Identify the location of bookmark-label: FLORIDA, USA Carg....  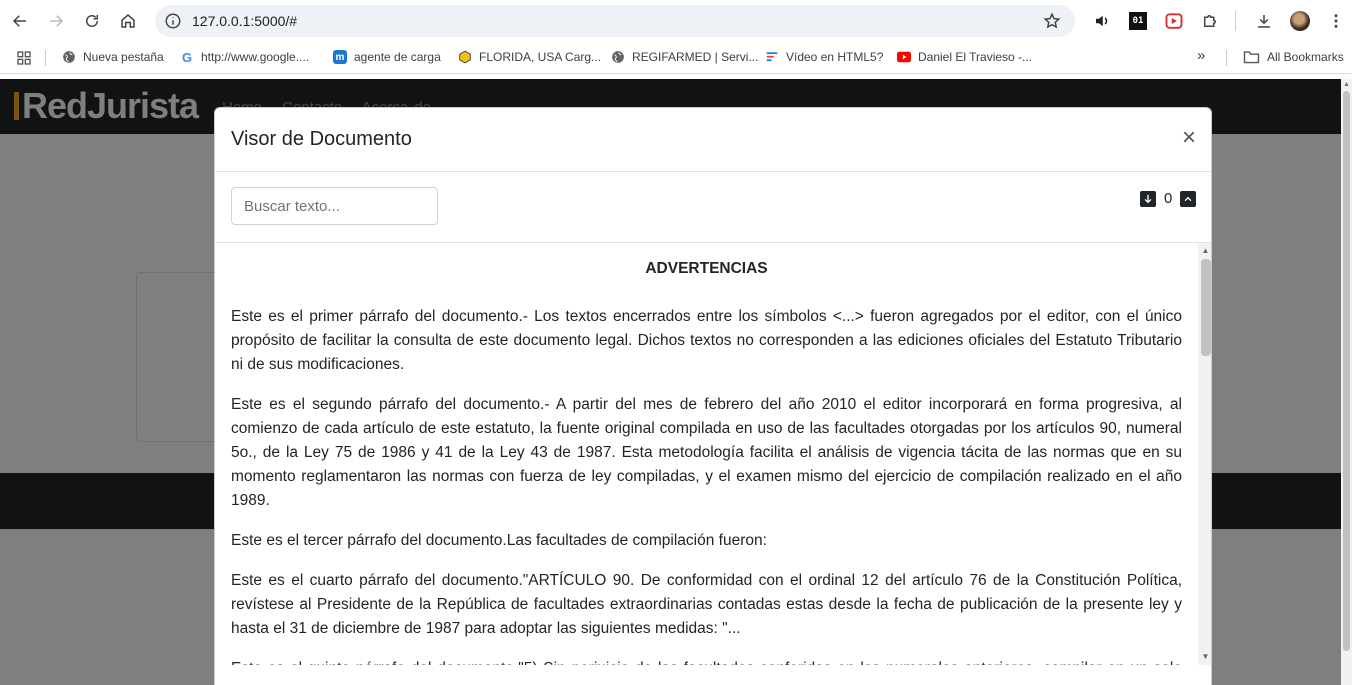
(540, 57).